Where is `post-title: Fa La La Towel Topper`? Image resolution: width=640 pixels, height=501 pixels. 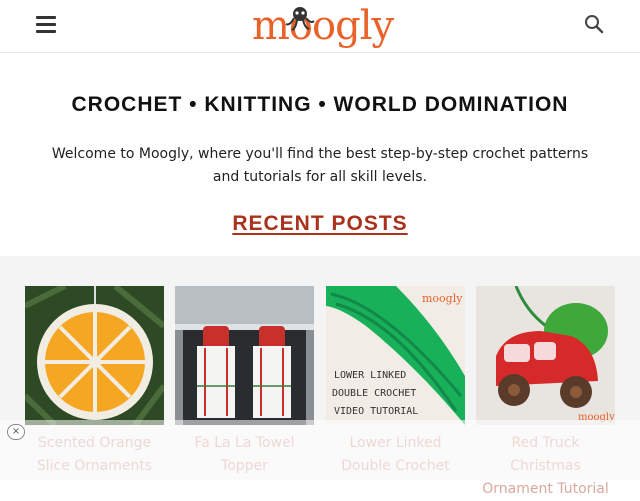 post-title: Fa La La Towel Topper is located at coordinates (244, 455).